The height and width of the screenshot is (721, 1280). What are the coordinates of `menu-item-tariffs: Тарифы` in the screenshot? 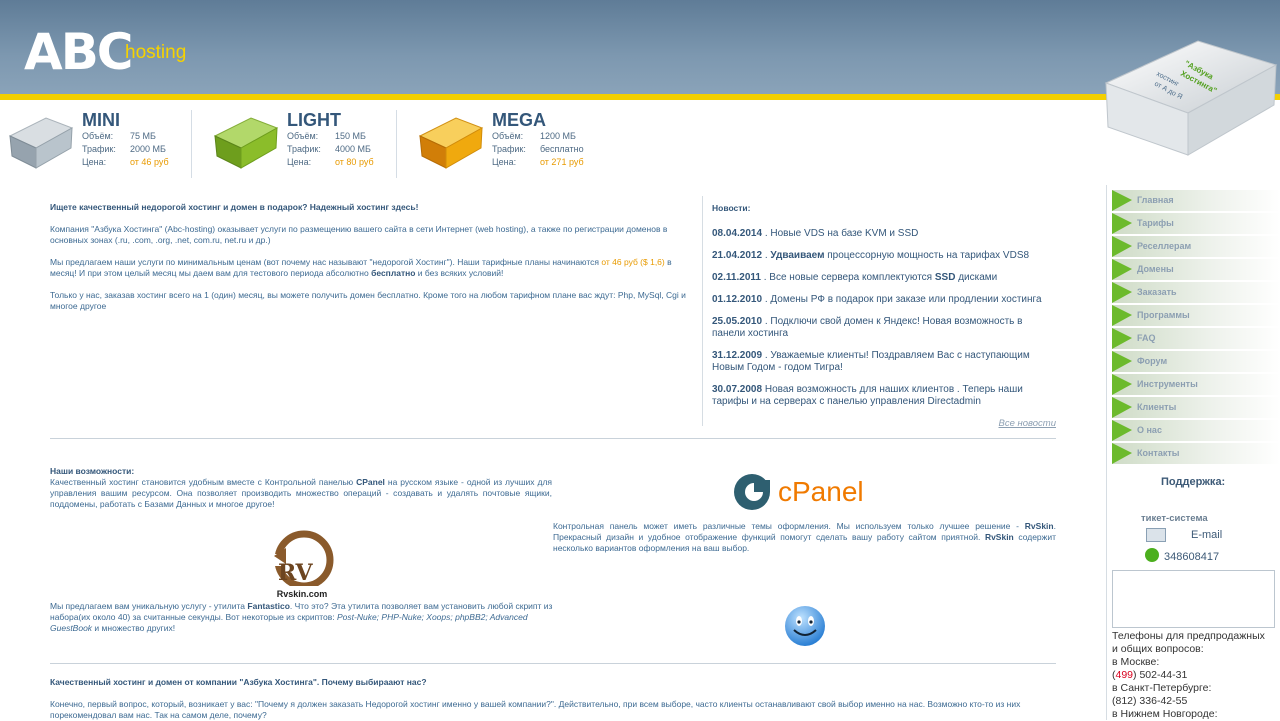 It's located at (1196, 223).